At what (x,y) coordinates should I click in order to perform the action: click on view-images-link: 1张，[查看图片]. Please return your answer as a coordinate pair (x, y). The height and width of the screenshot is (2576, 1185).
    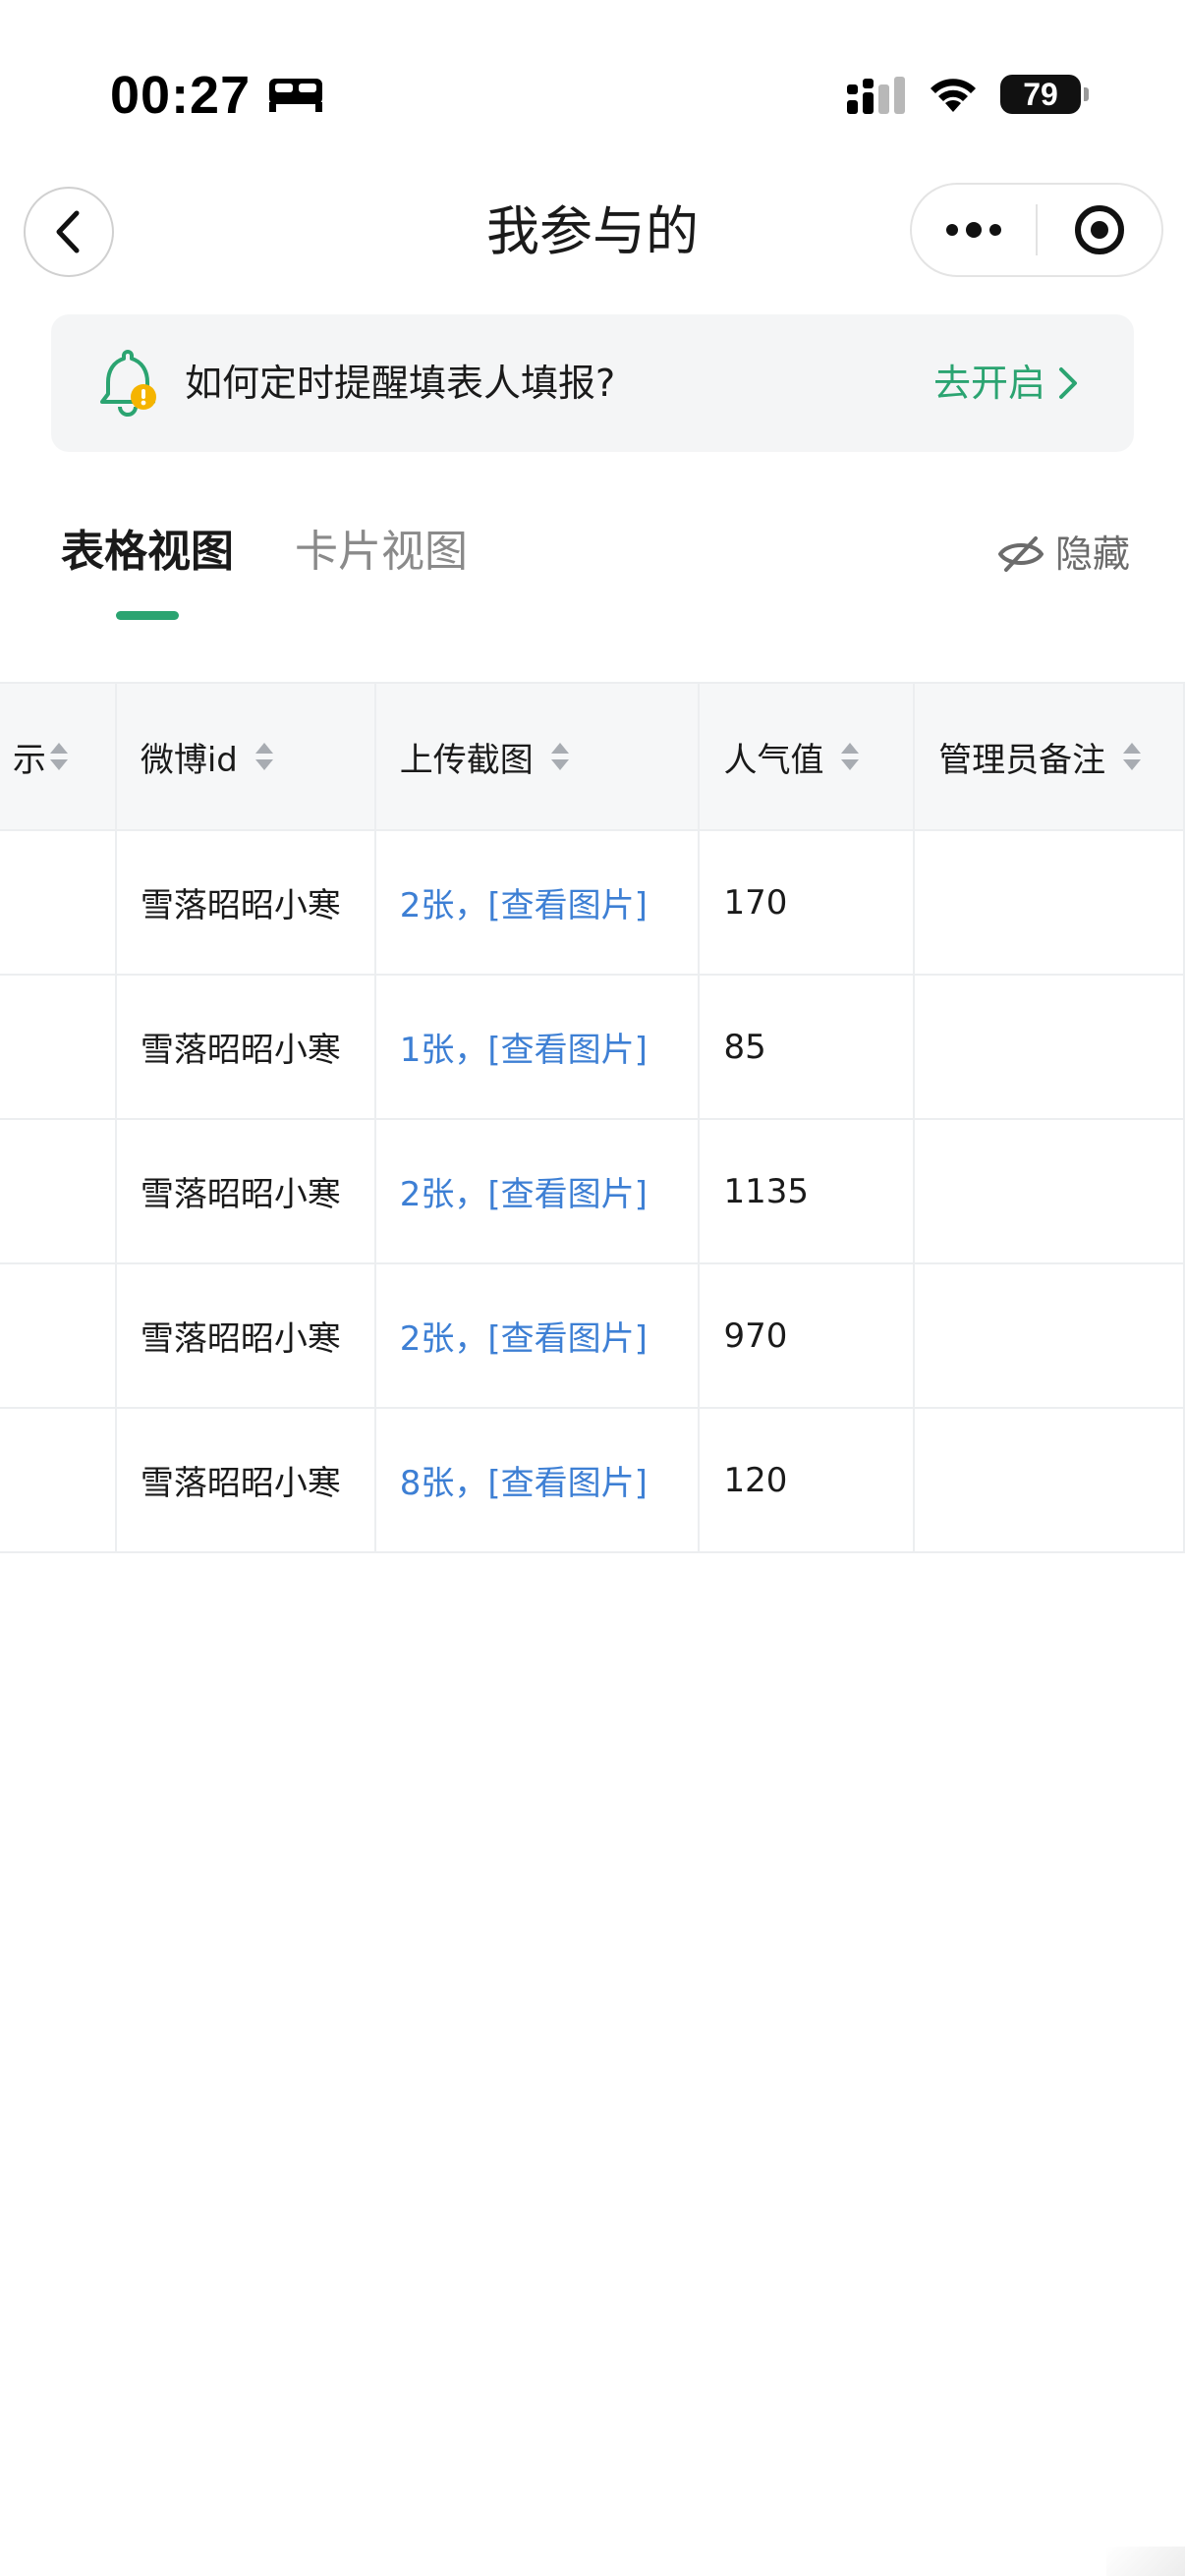
    Looking at the image, I should click on (537, 1047).